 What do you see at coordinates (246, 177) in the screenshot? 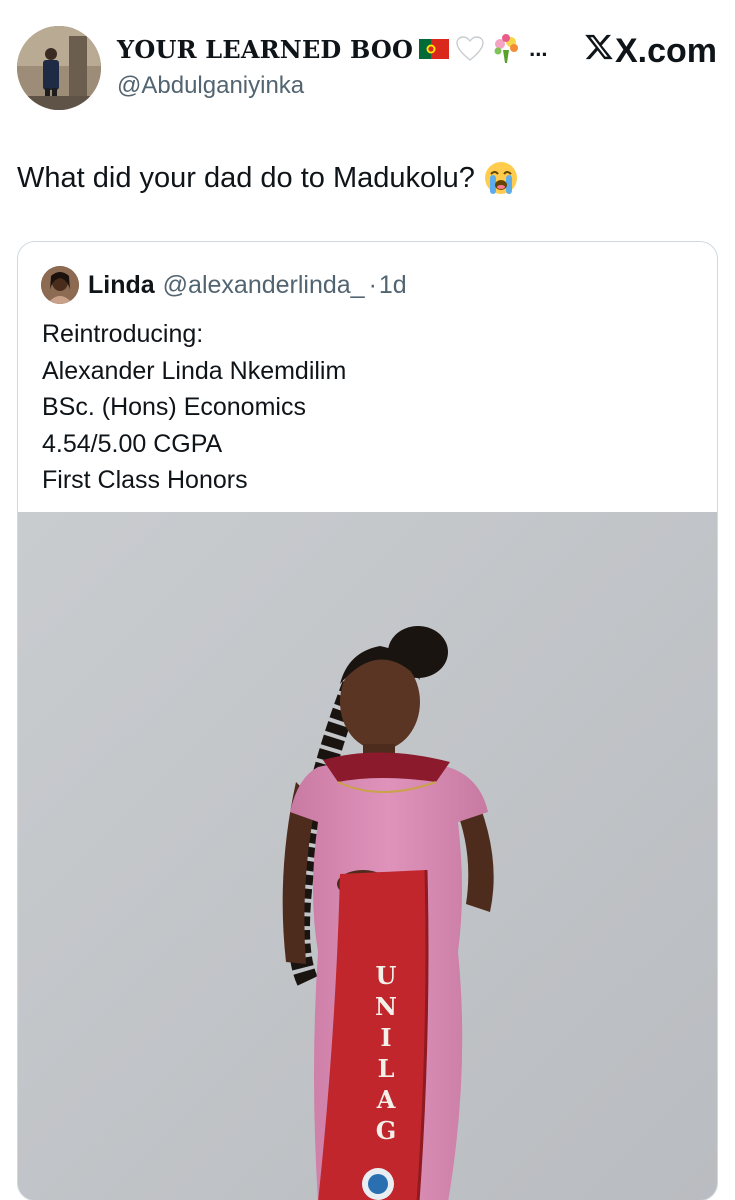
I see `tweet-text-body: What did your dad do to Madukolu?` at bounding box center [246, 177].